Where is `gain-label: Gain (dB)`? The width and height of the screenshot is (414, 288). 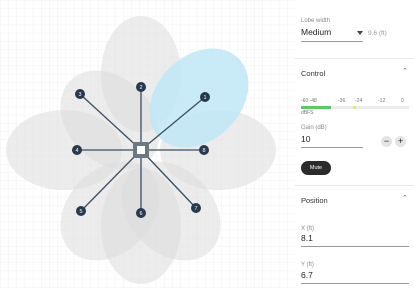
gain-label: Gain (dB) is located at coordinates (314, 128).